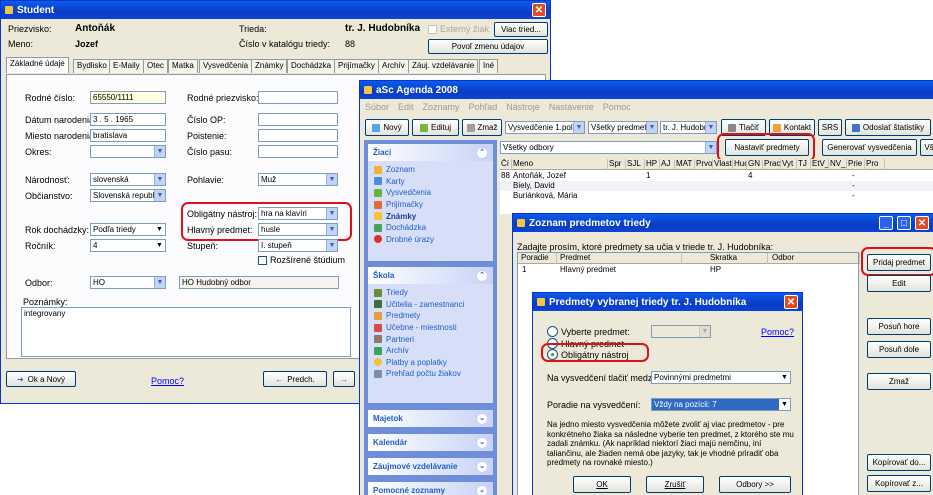  What do you see at coordinates (128, 245) in the screenshot?
I see `rocnik-select: 4 ▼` at bounding box center [128, 245].